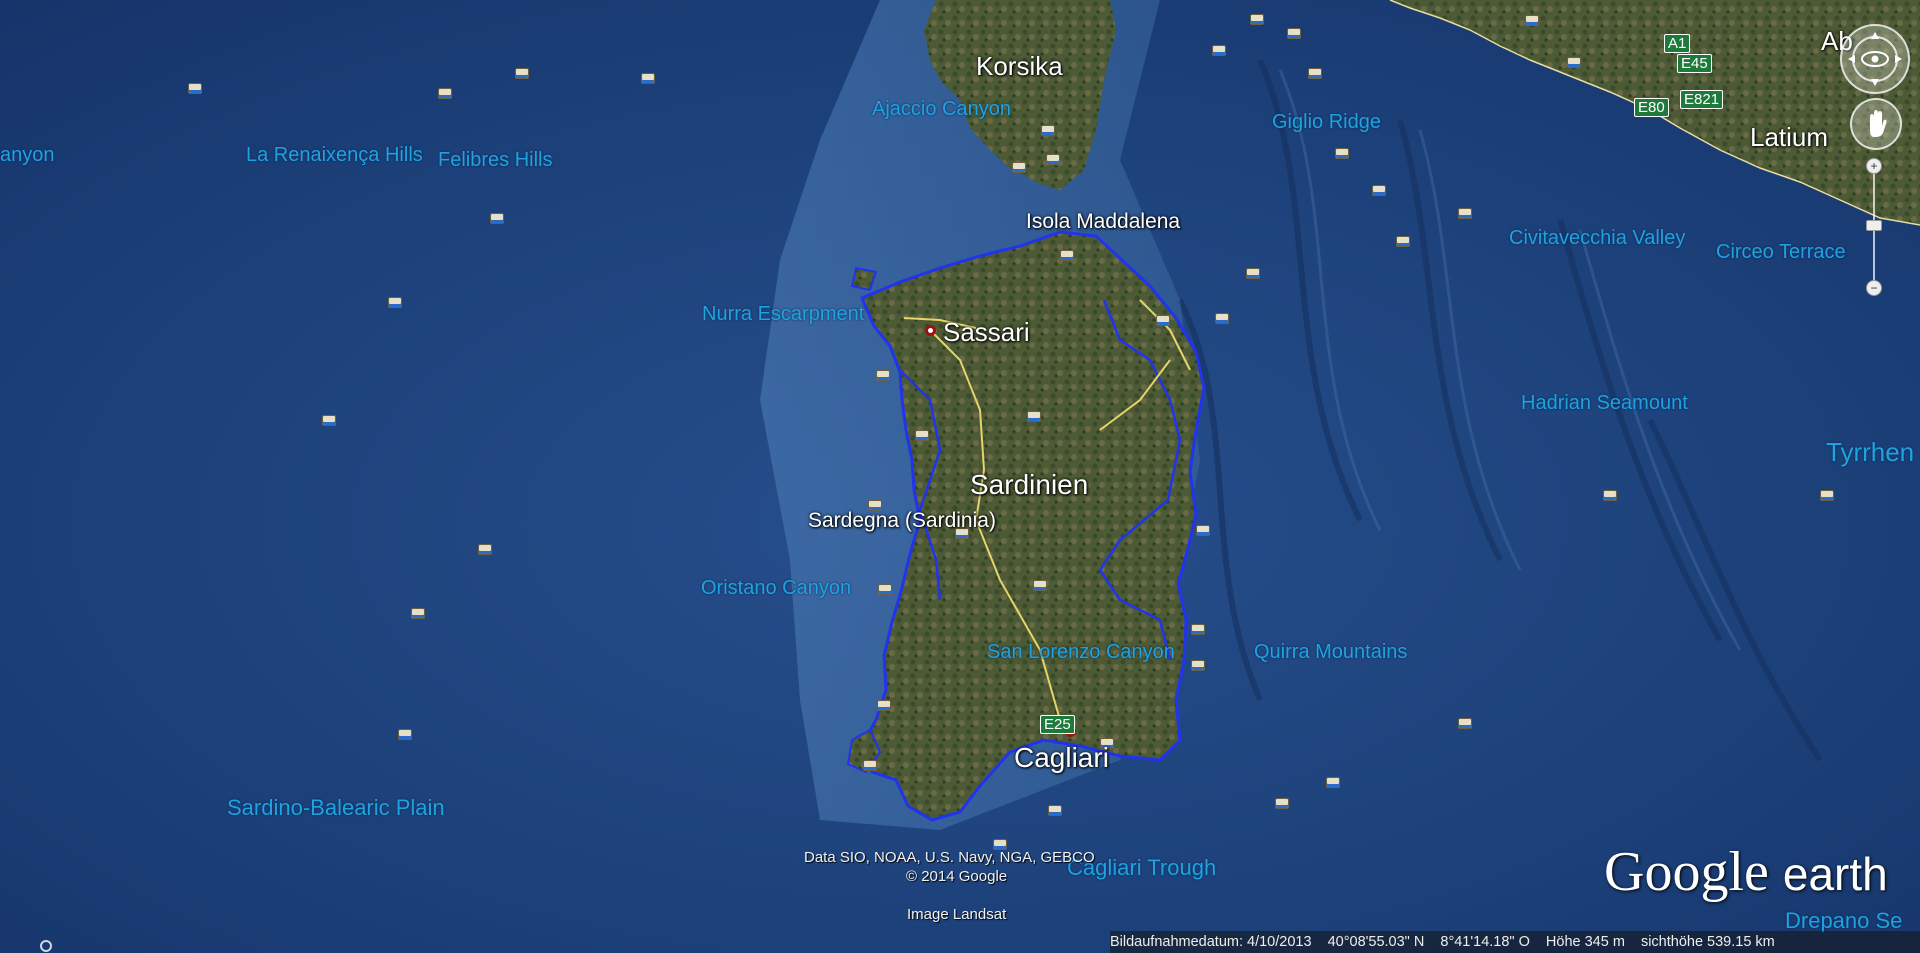 The image size is (1920, 953). What do you see at coordinates (1211, 942) in the screenshot?
I see `capture-date: Bildaufnahmedatum: 4/10/2013` at bounding box center [1211, 942].